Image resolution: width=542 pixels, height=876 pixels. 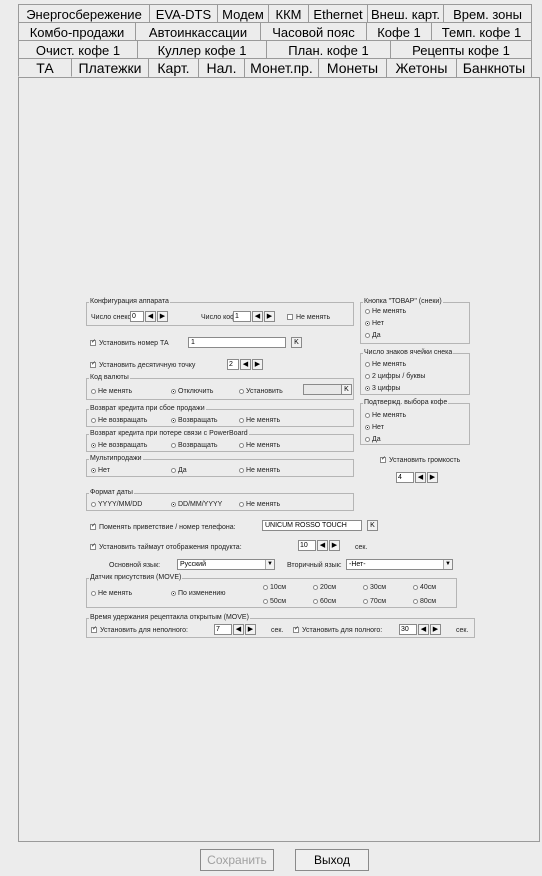 I want to click on tab-ext-card: Внеш. карт., so click(x=406, y=13).